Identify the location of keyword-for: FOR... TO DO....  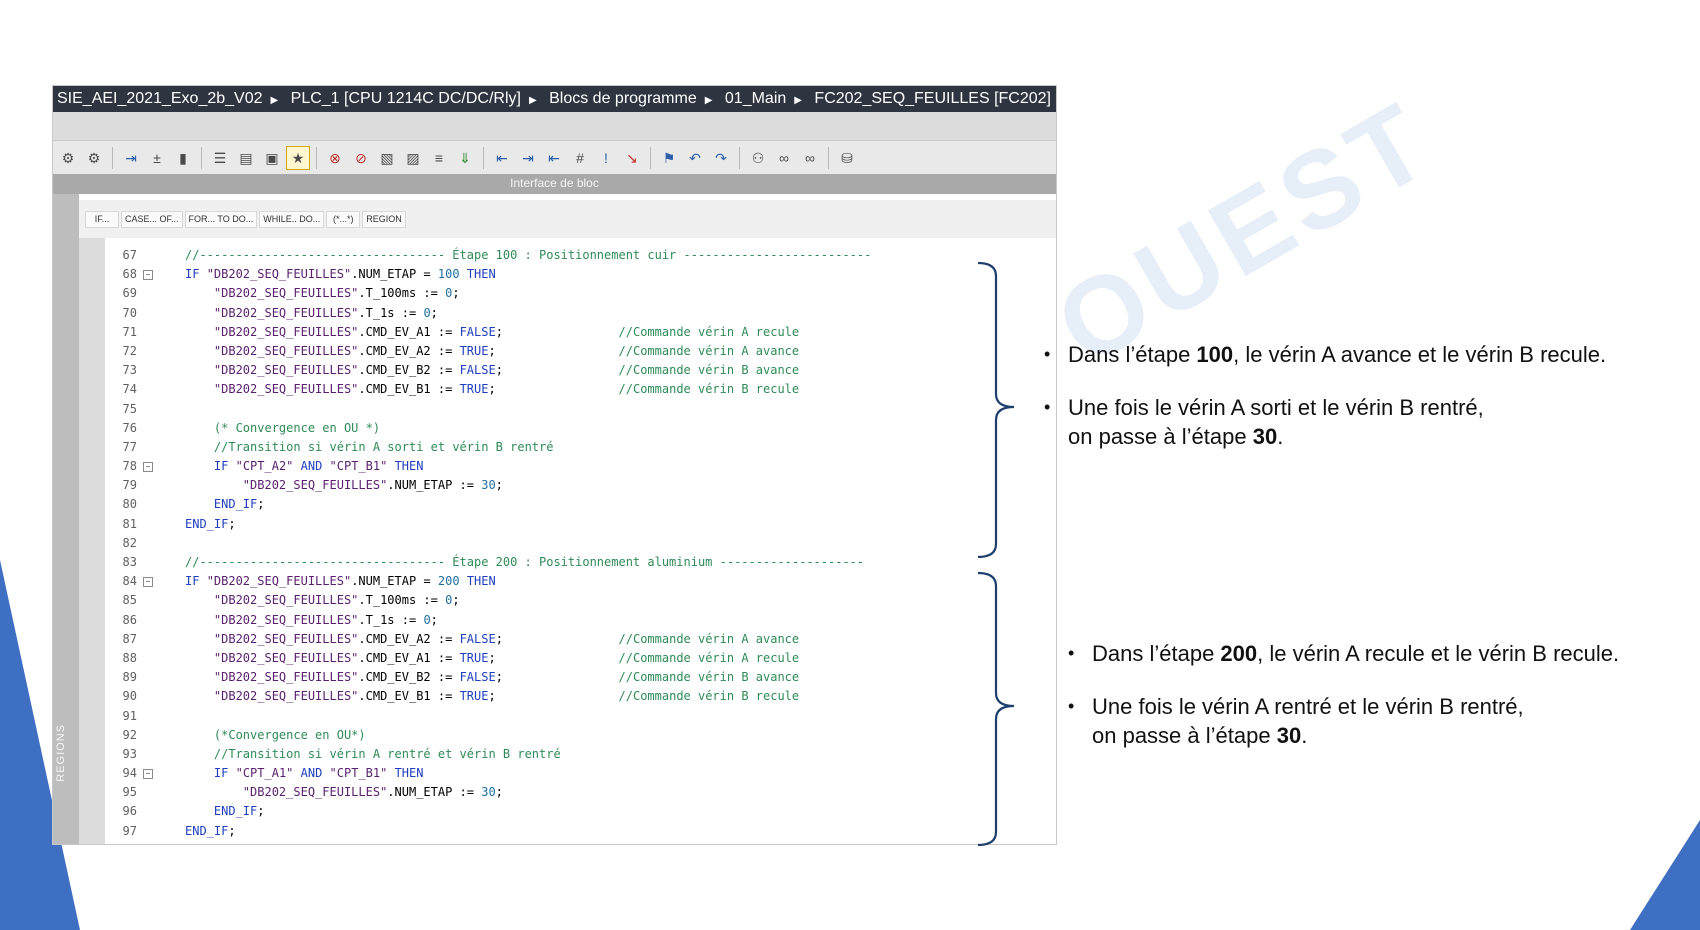
(221, 219).